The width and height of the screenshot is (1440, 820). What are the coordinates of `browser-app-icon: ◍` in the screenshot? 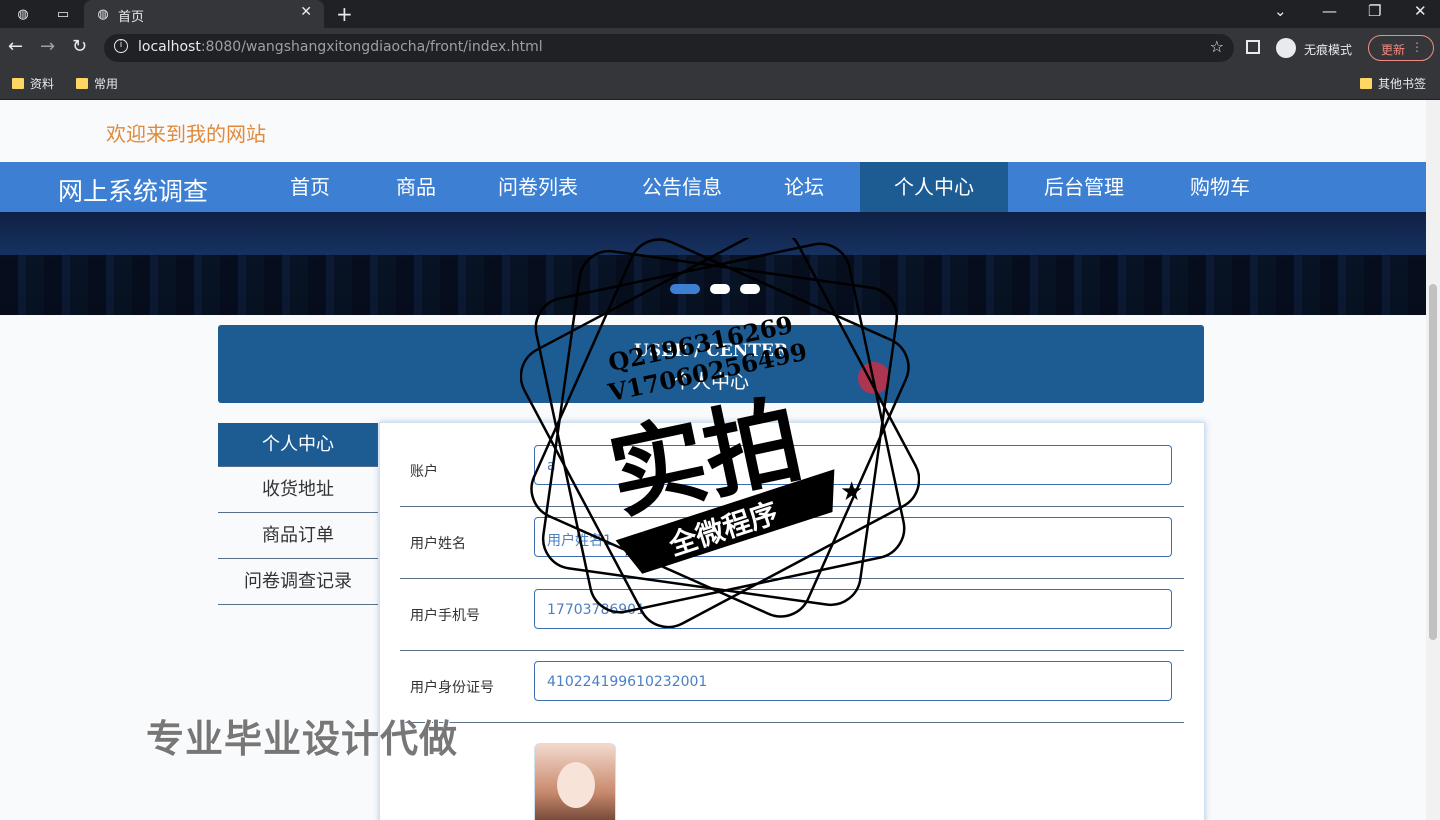 It's located at (23, 14).